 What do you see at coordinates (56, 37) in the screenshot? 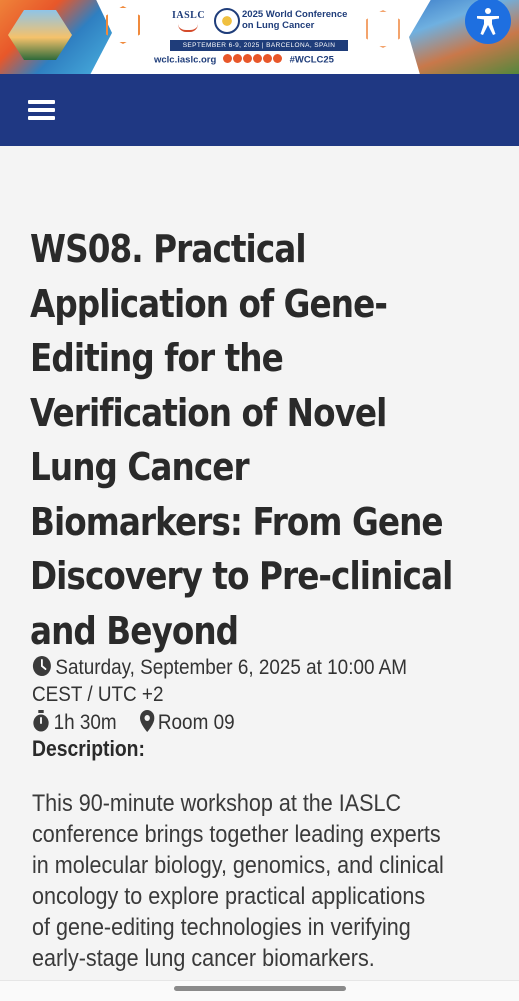
I see `barcelona-photo-left` at bounding box center [56, 37].